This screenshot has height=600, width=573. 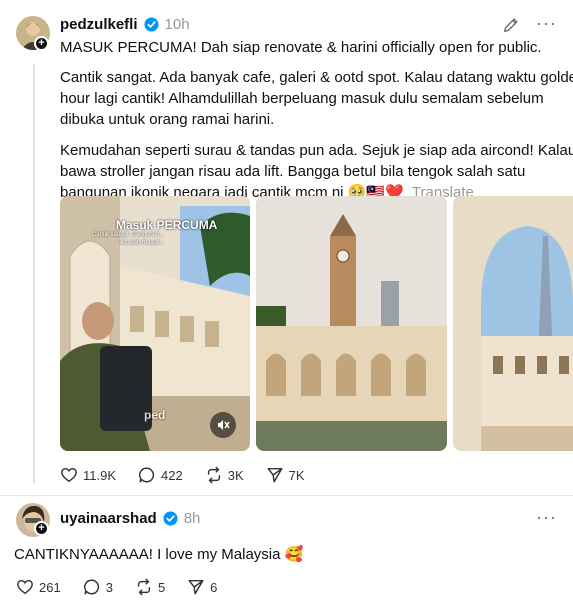 I want to click on media-image-clock-tower, so click(x=351, y=323).